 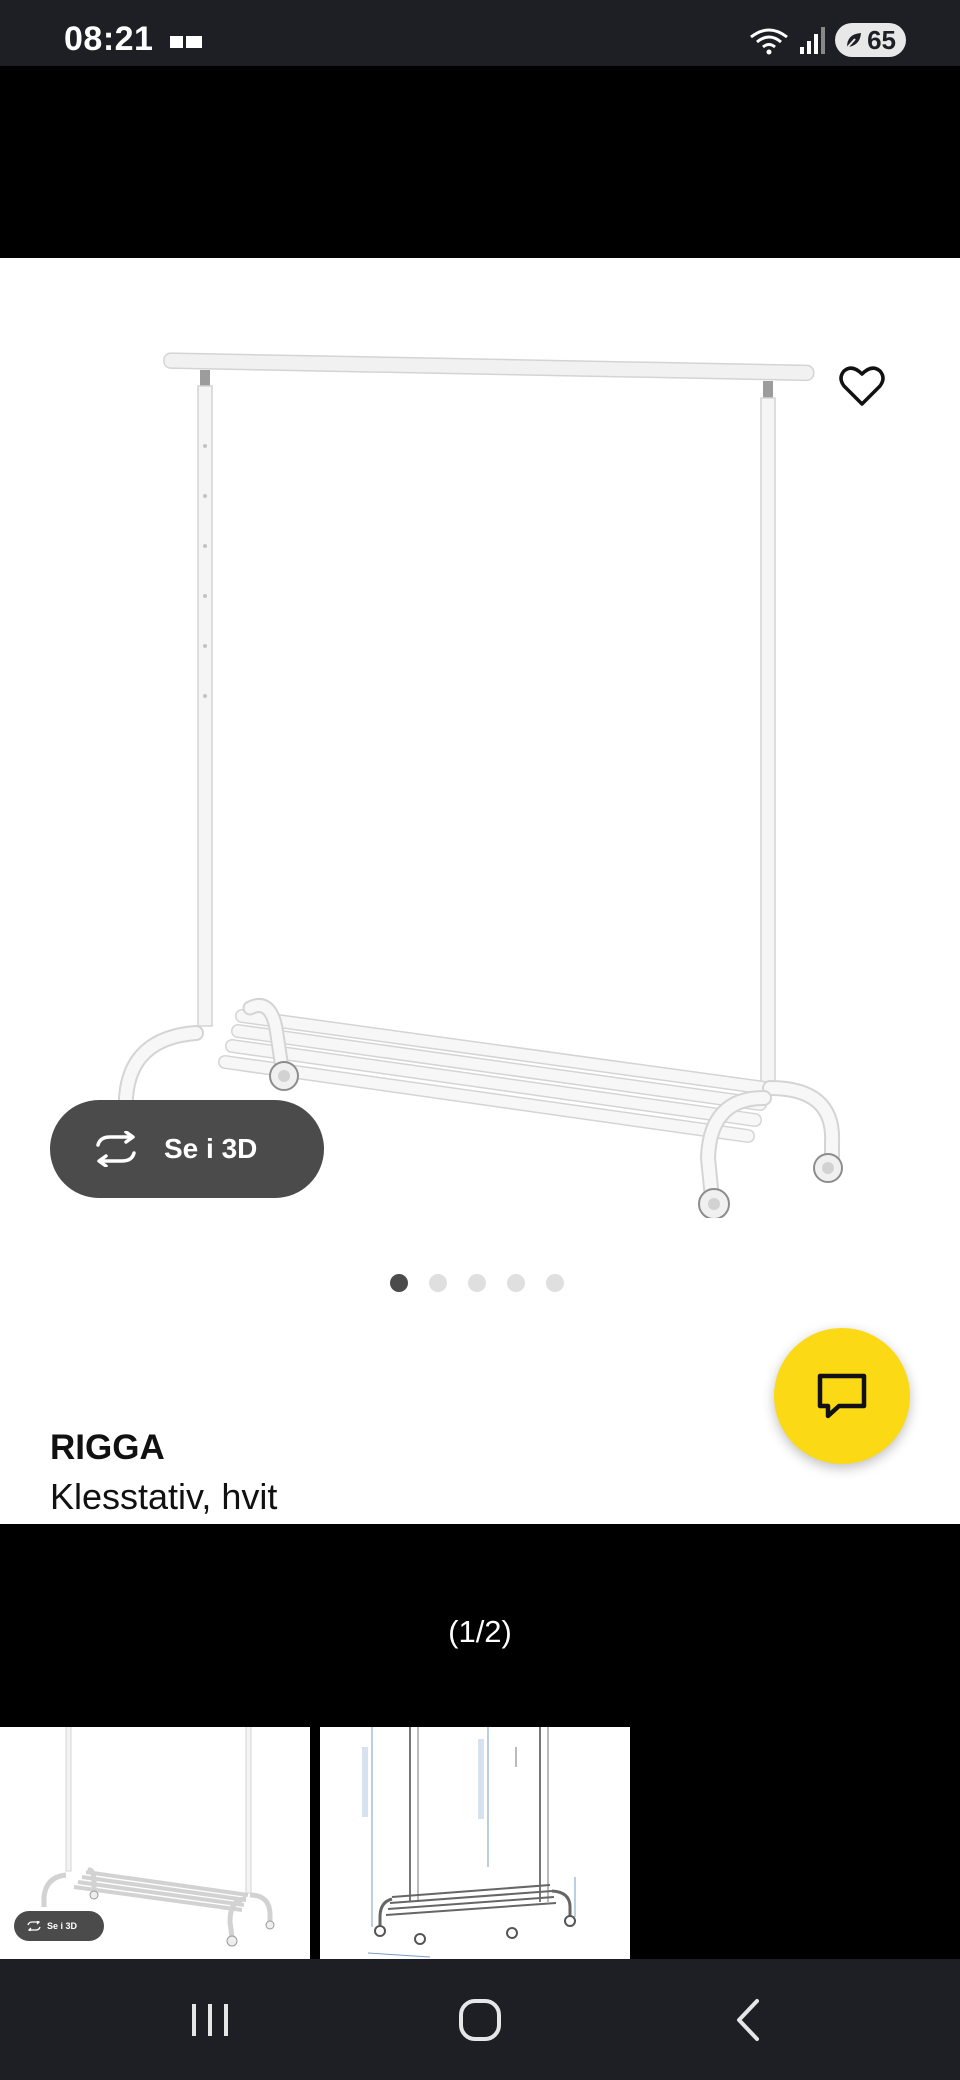 What do you see at coordinates (862, 386) in the screenshot?
I see `heart-icon` at bounding box center [862, 386].